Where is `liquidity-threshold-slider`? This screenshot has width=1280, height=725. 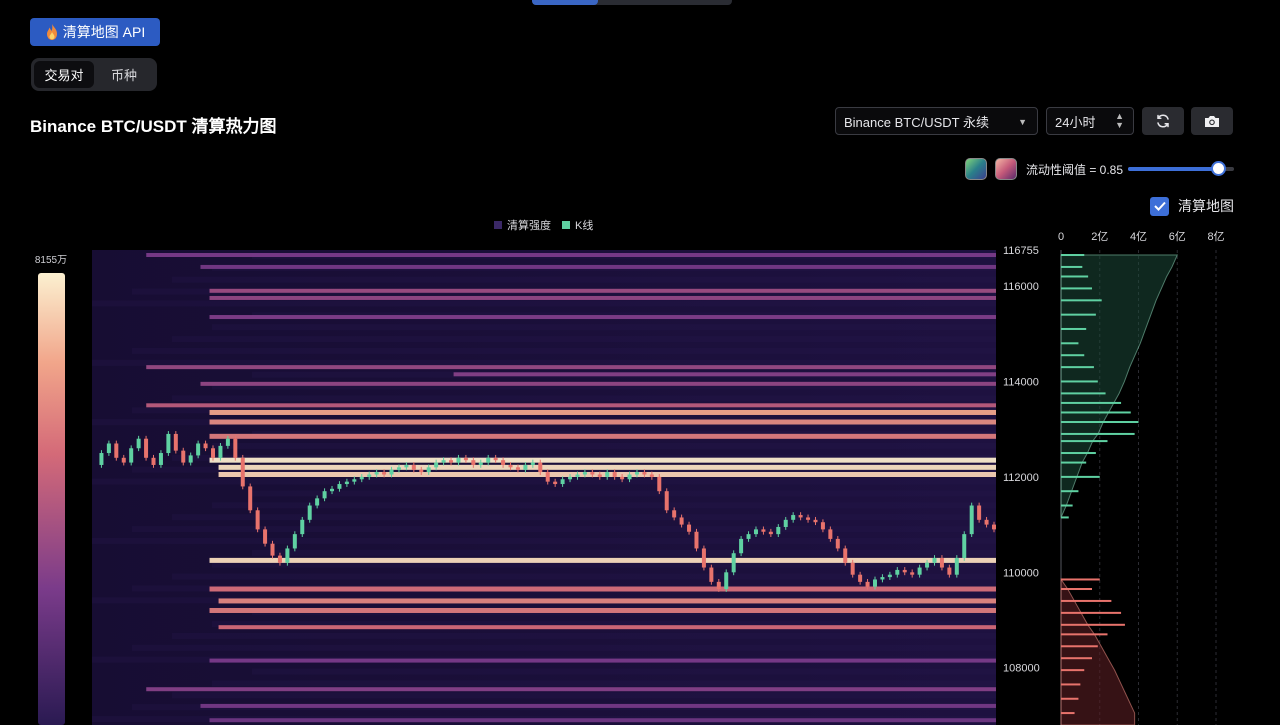 liquidity-threshold-slider is located at coordinates (1181, 168).